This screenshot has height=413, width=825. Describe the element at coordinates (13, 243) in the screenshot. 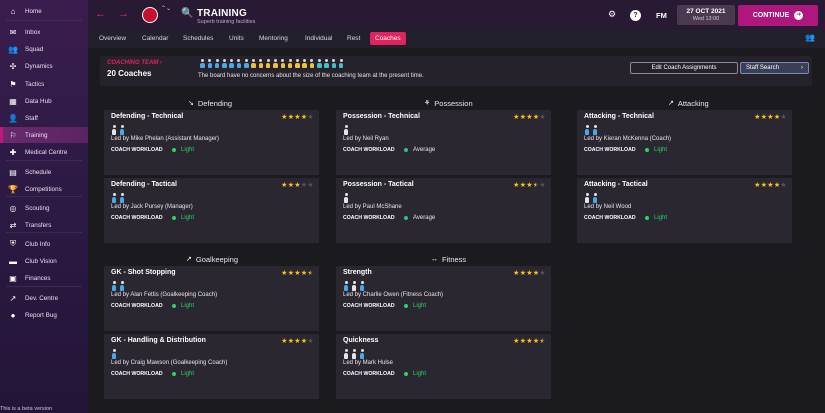

I see `club-info-icon: ⛨` at that location.